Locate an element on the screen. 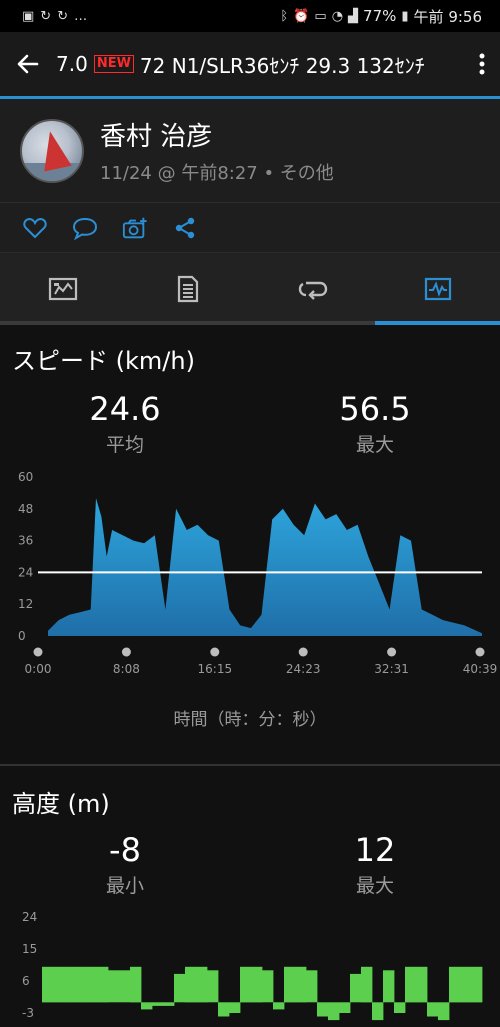 The image size is (500, 1027). tab-bar is located at coordinates (250, 289).